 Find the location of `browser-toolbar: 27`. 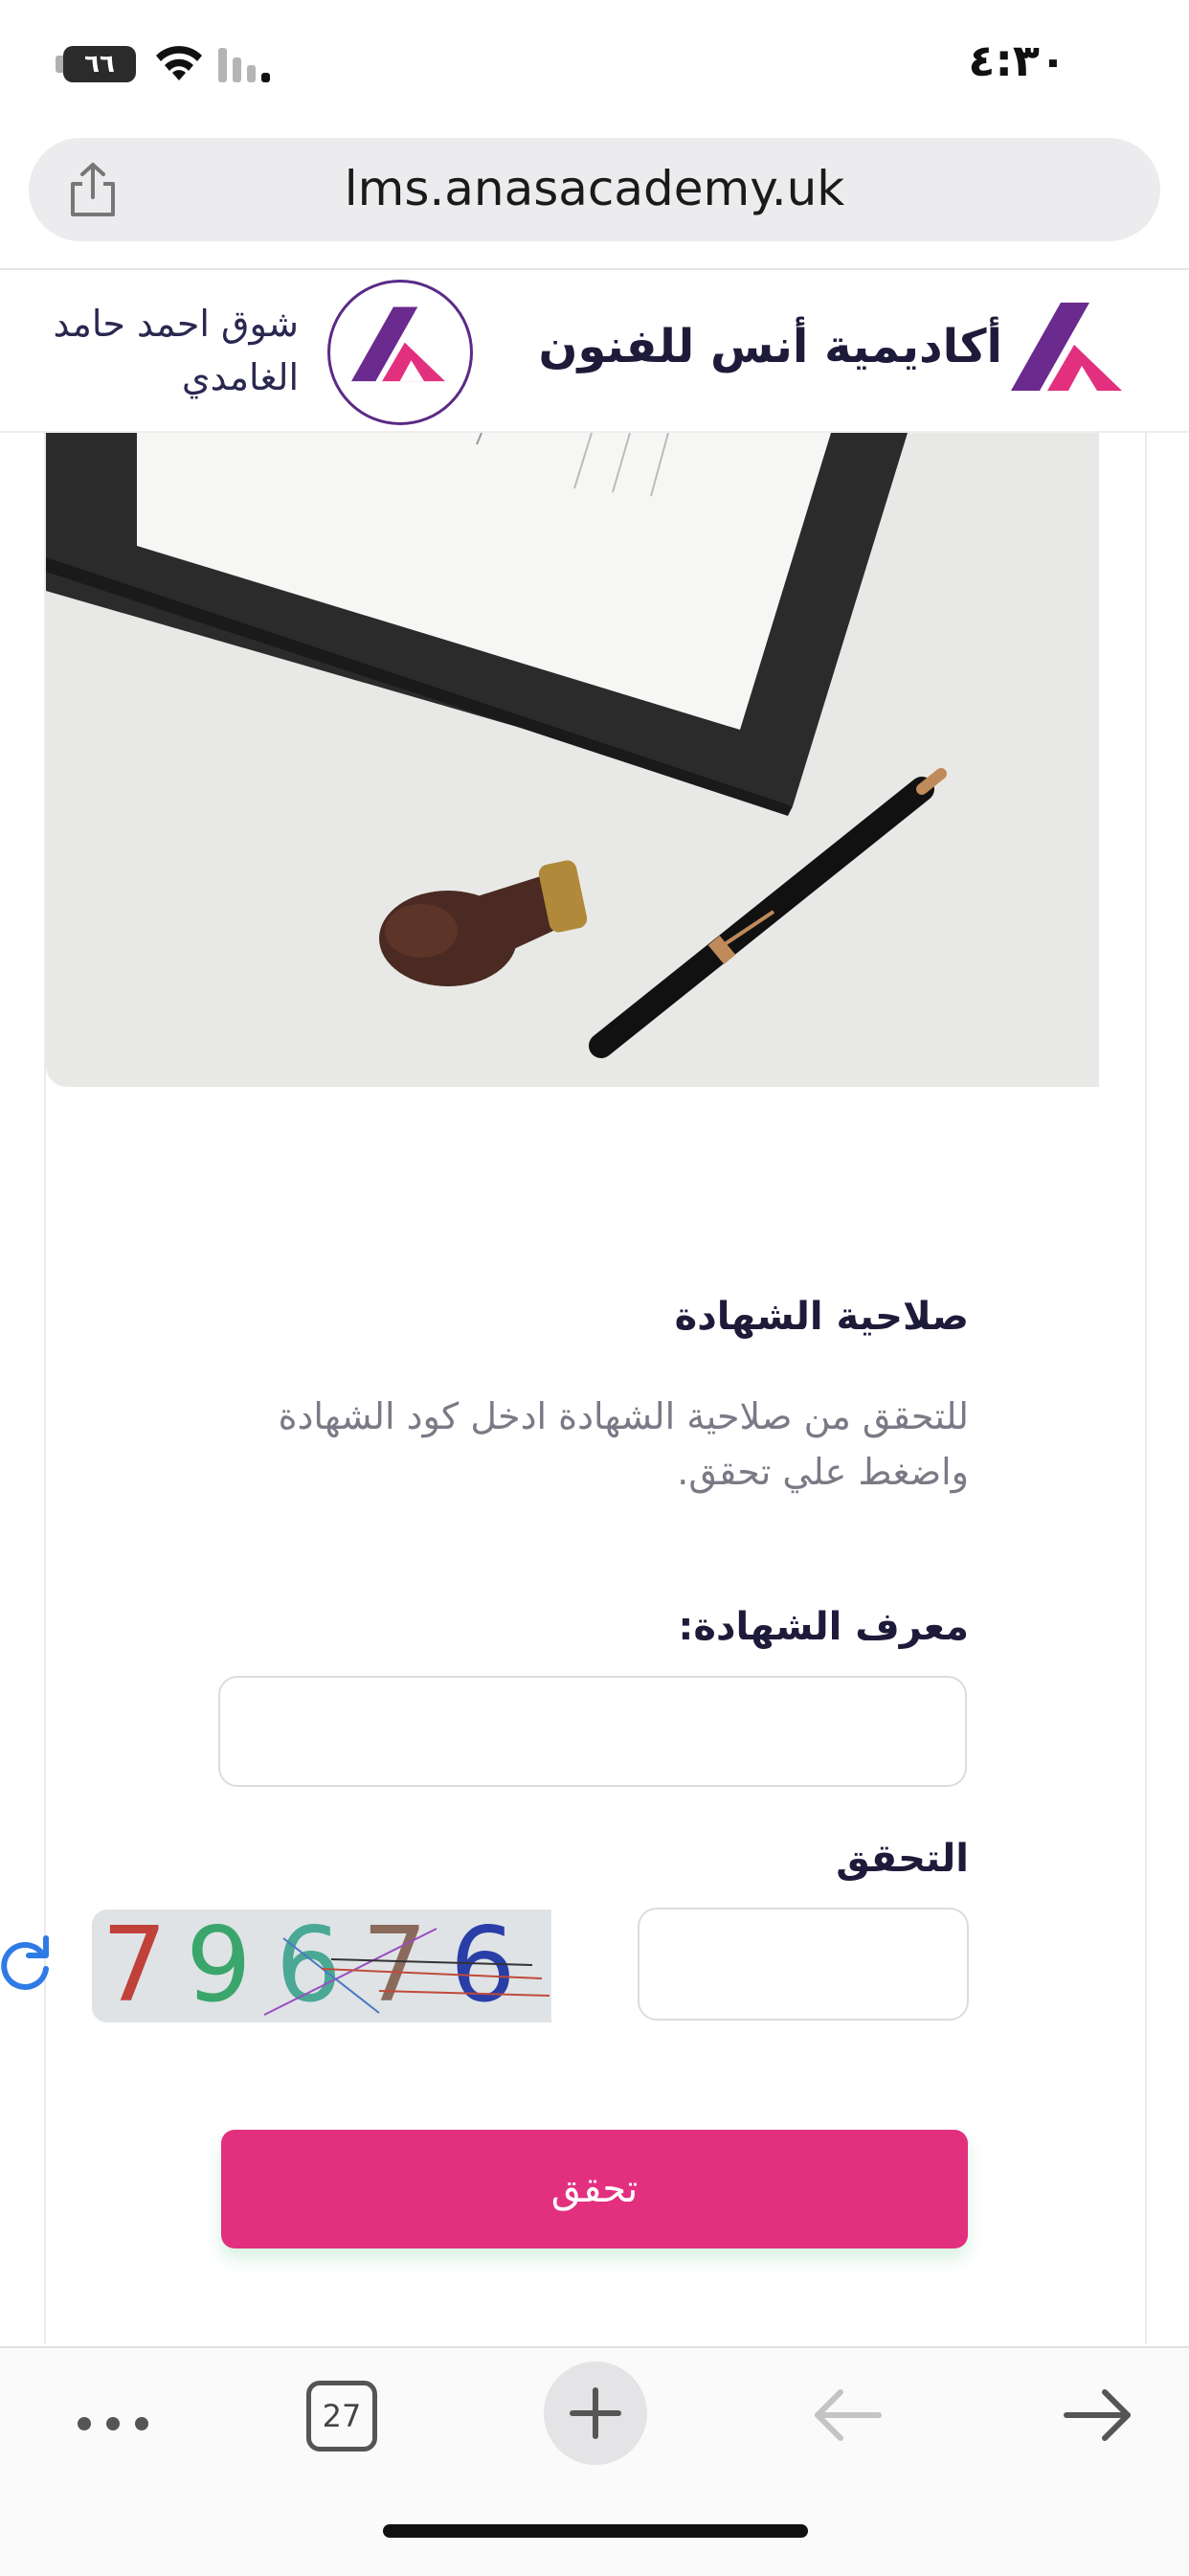

browser-toolbar: 27 is located at coordinates (594, 2461).